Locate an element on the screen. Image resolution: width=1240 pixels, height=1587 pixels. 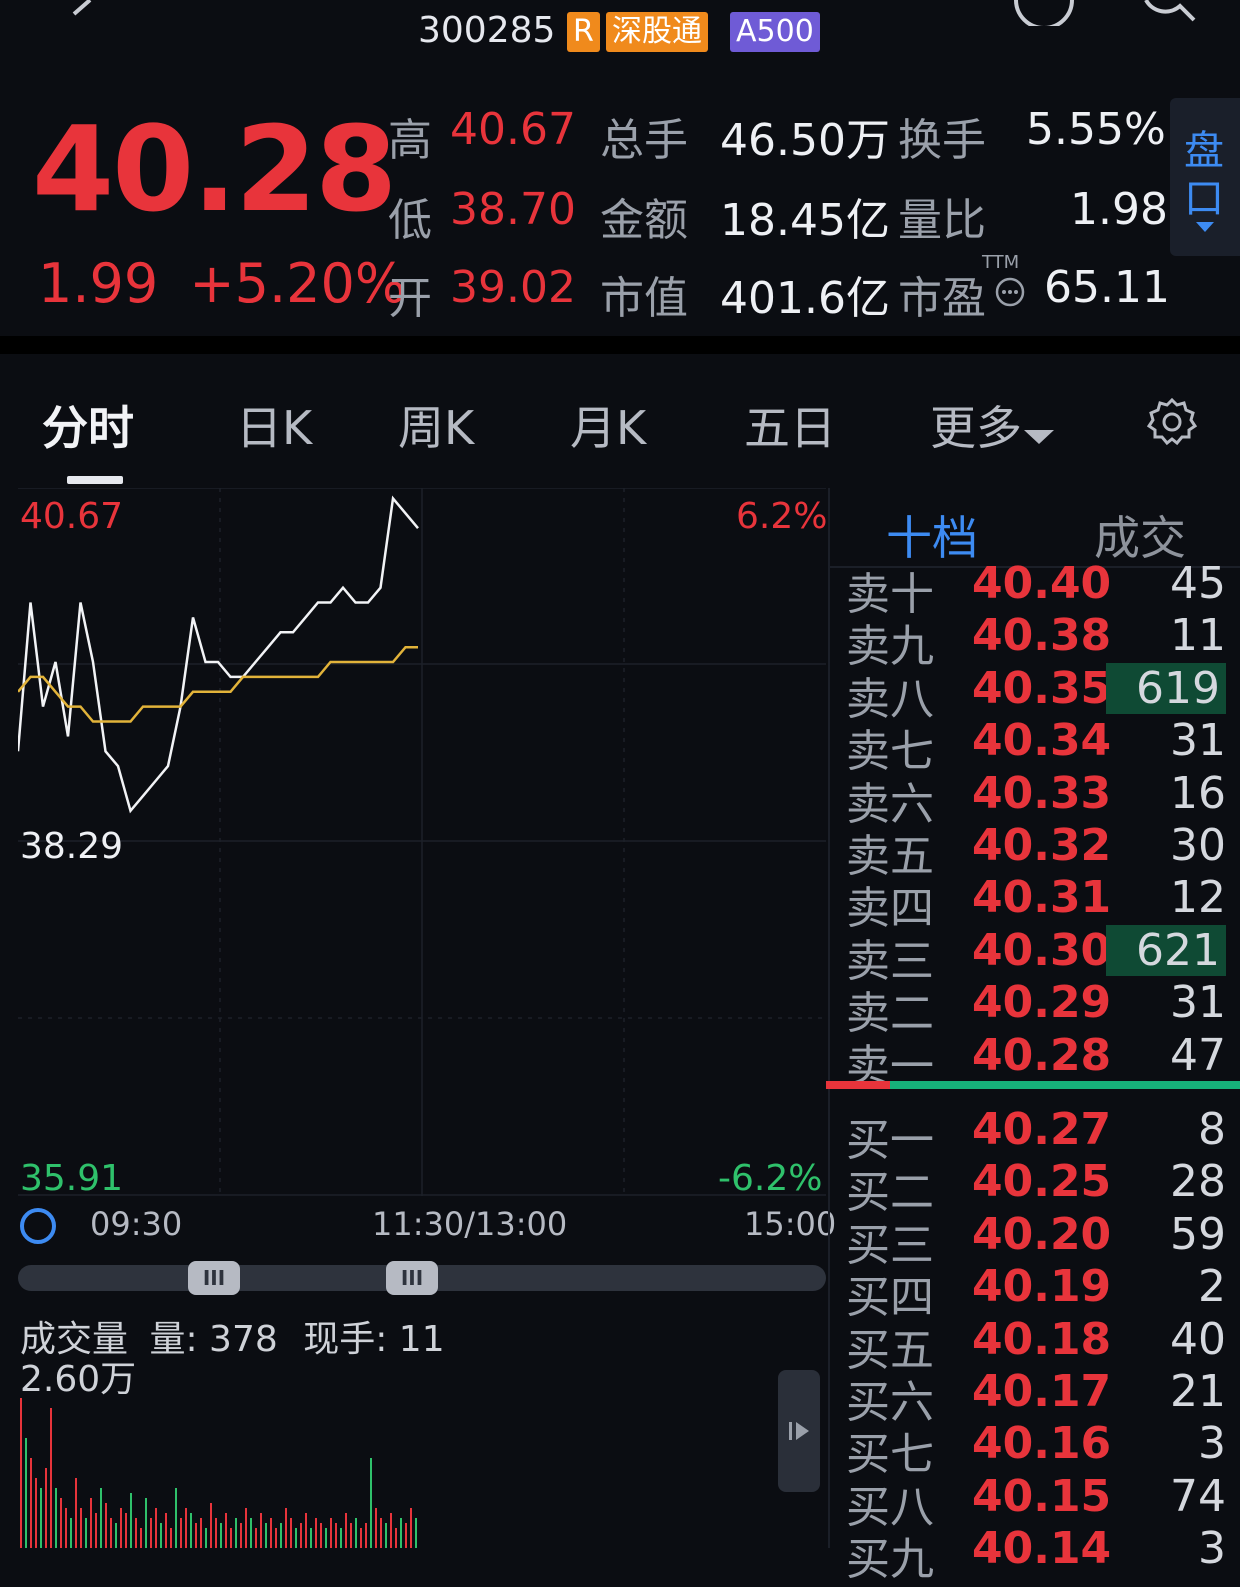
low-value: 38.70 is located at coordinates (513, 209).